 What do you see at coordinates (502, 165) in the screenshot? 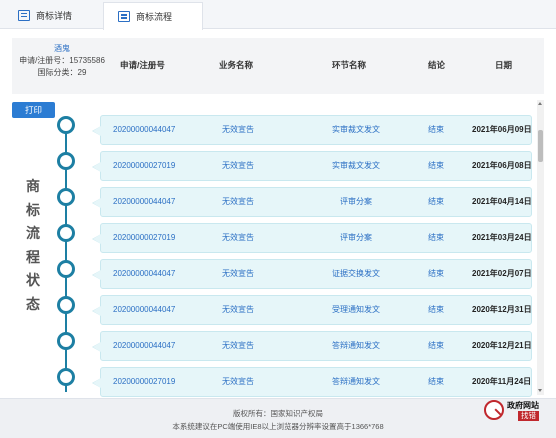
I see `date: 2021年06月08日` at bounding box center [502, 165].